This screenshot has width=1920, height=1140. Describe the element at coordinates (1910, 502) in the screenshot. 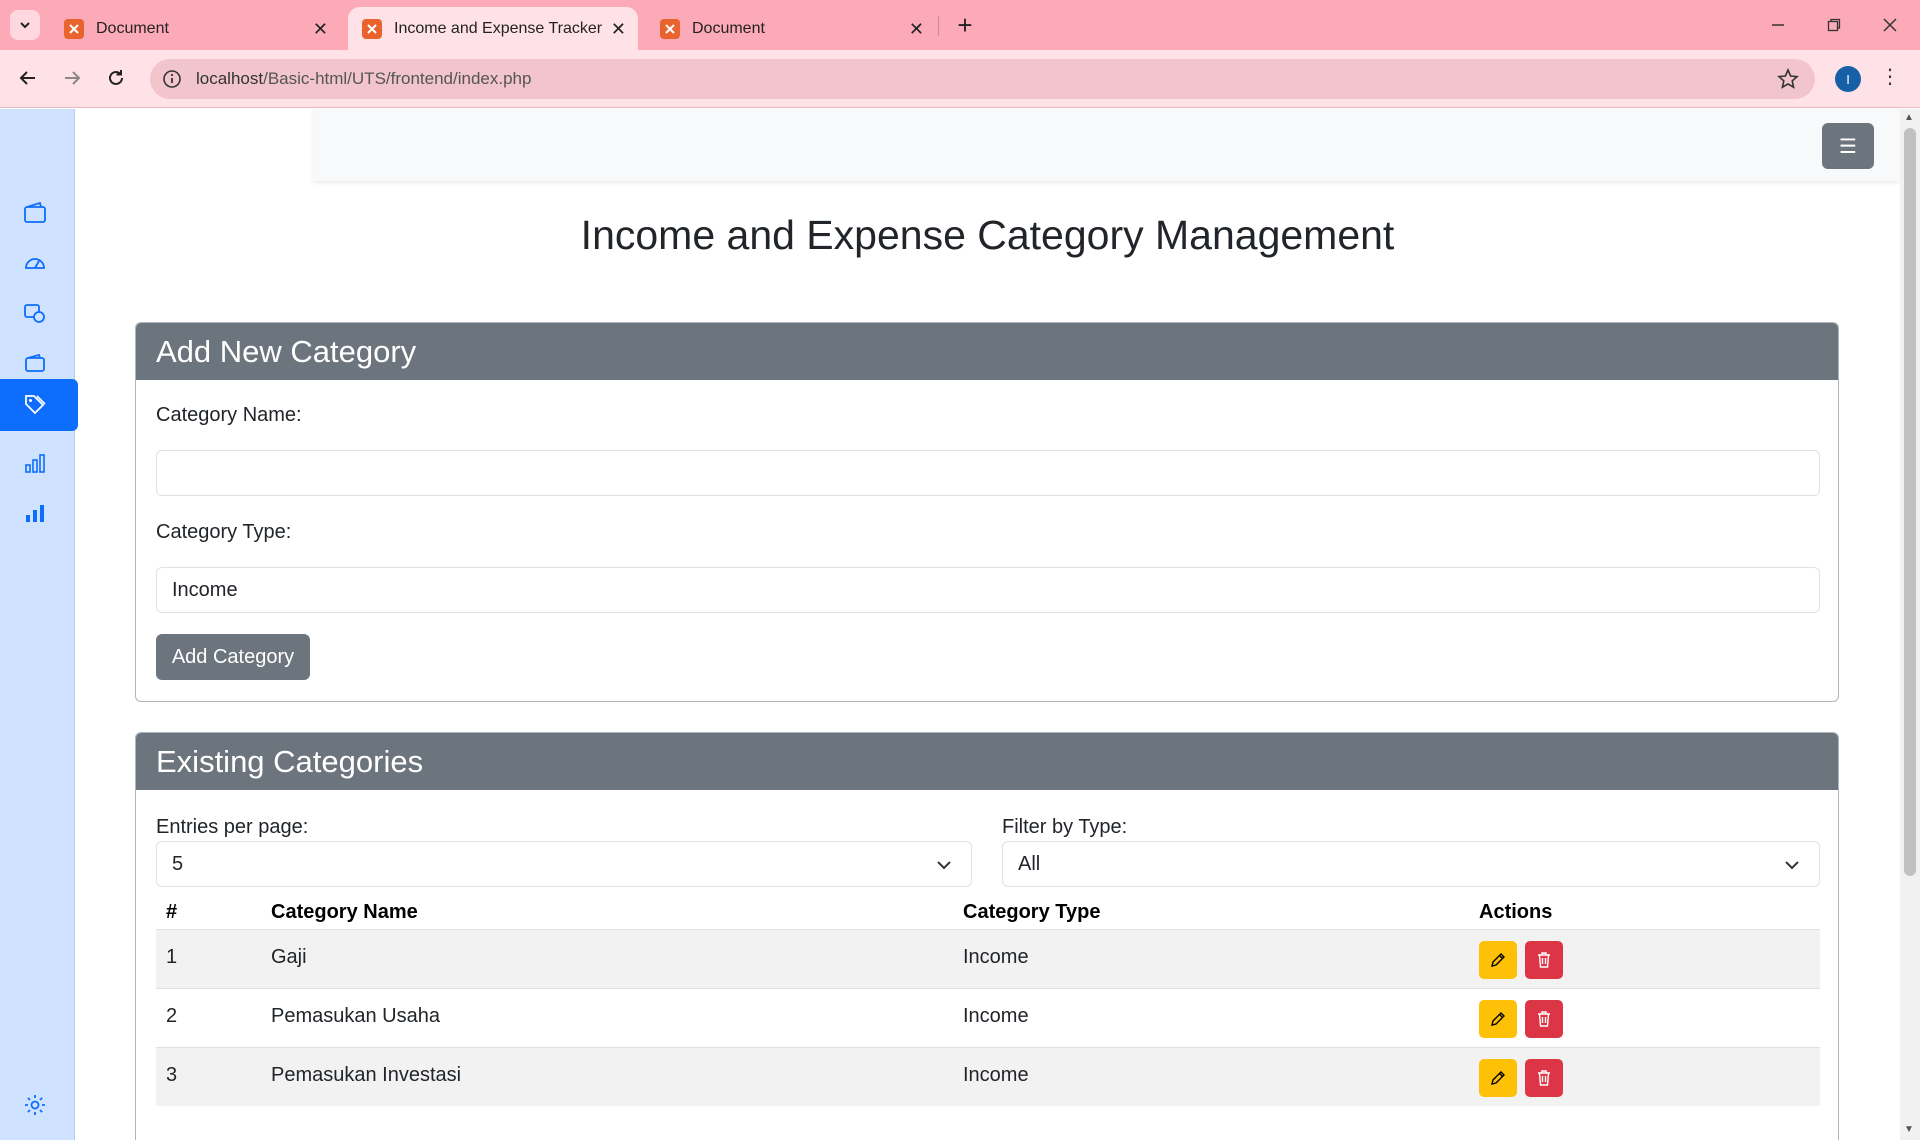

I see `scrollbar-thumb` at that location.